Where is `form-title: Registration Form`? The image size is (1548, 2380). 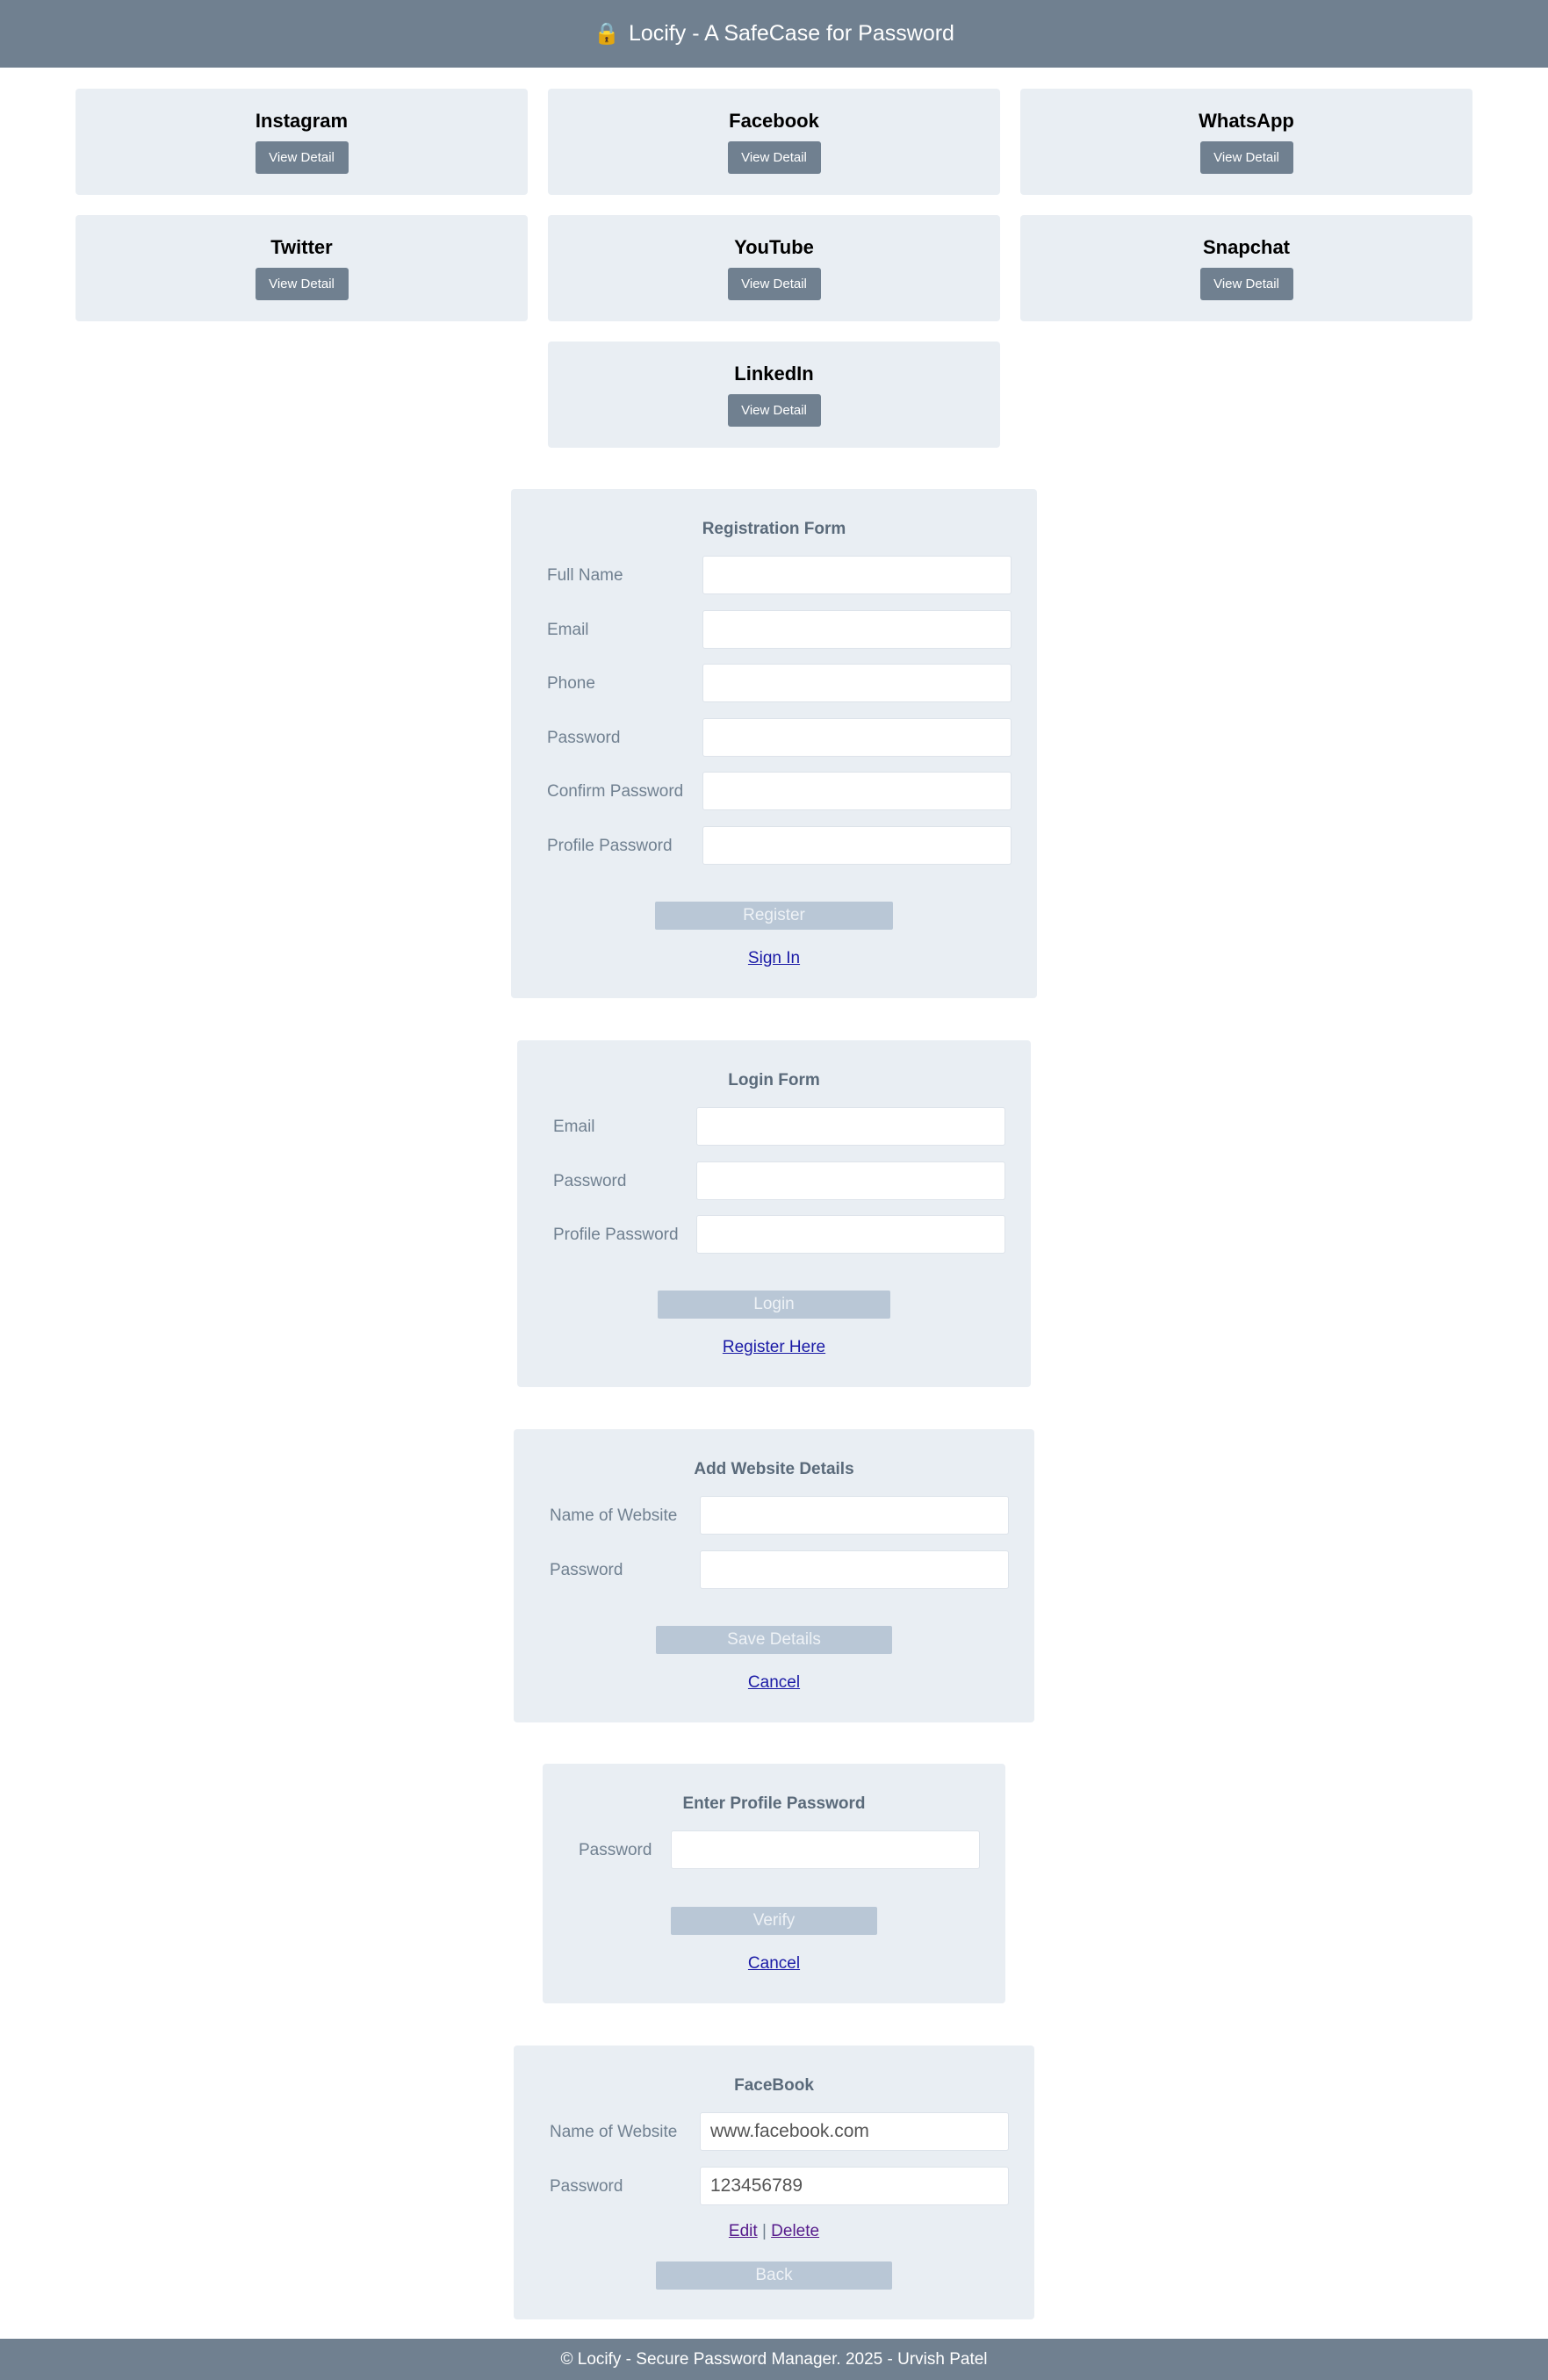 form-title: Registration Form is located at coordinates (774, 529).